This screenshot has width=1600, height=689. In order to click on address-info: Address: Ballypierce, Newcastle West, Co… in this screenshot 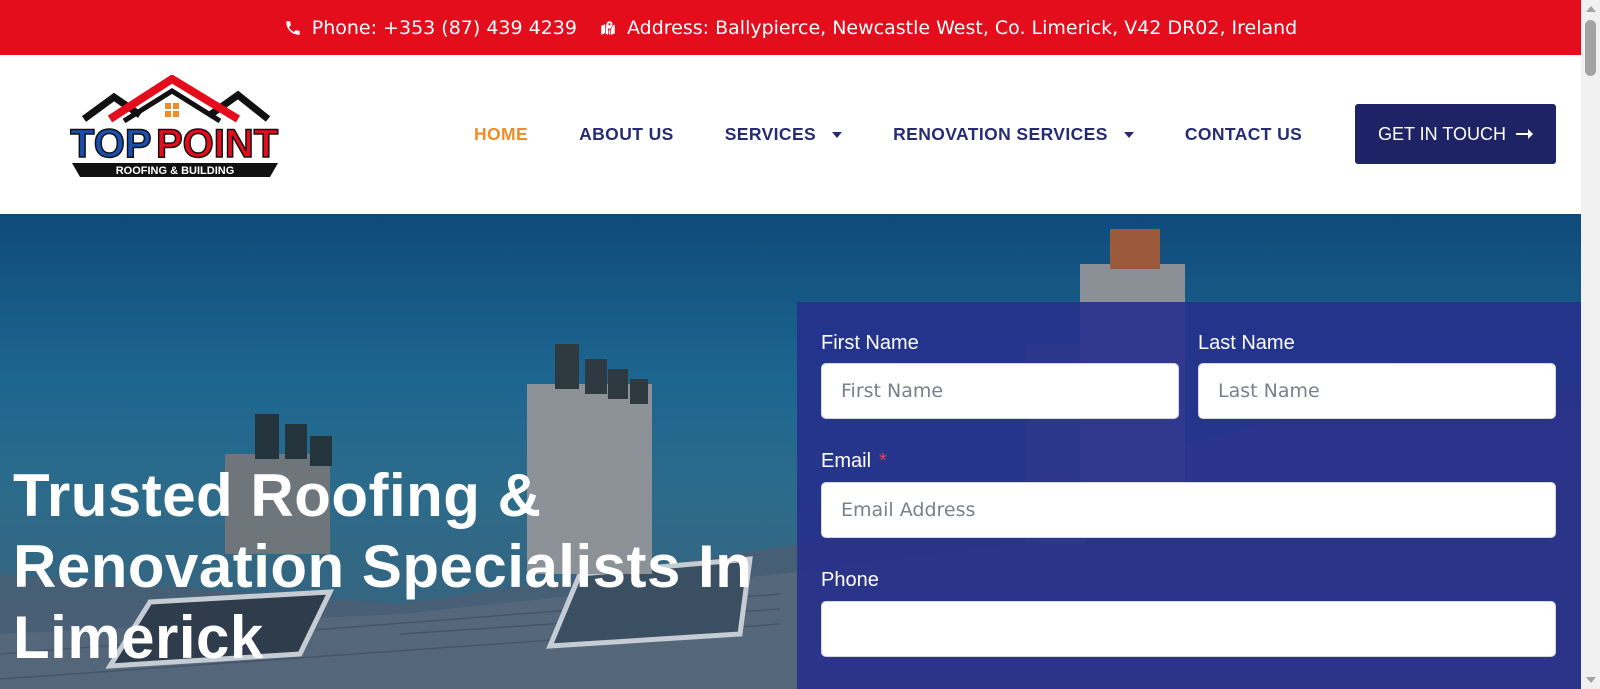, I will do `click(948, 28)`.